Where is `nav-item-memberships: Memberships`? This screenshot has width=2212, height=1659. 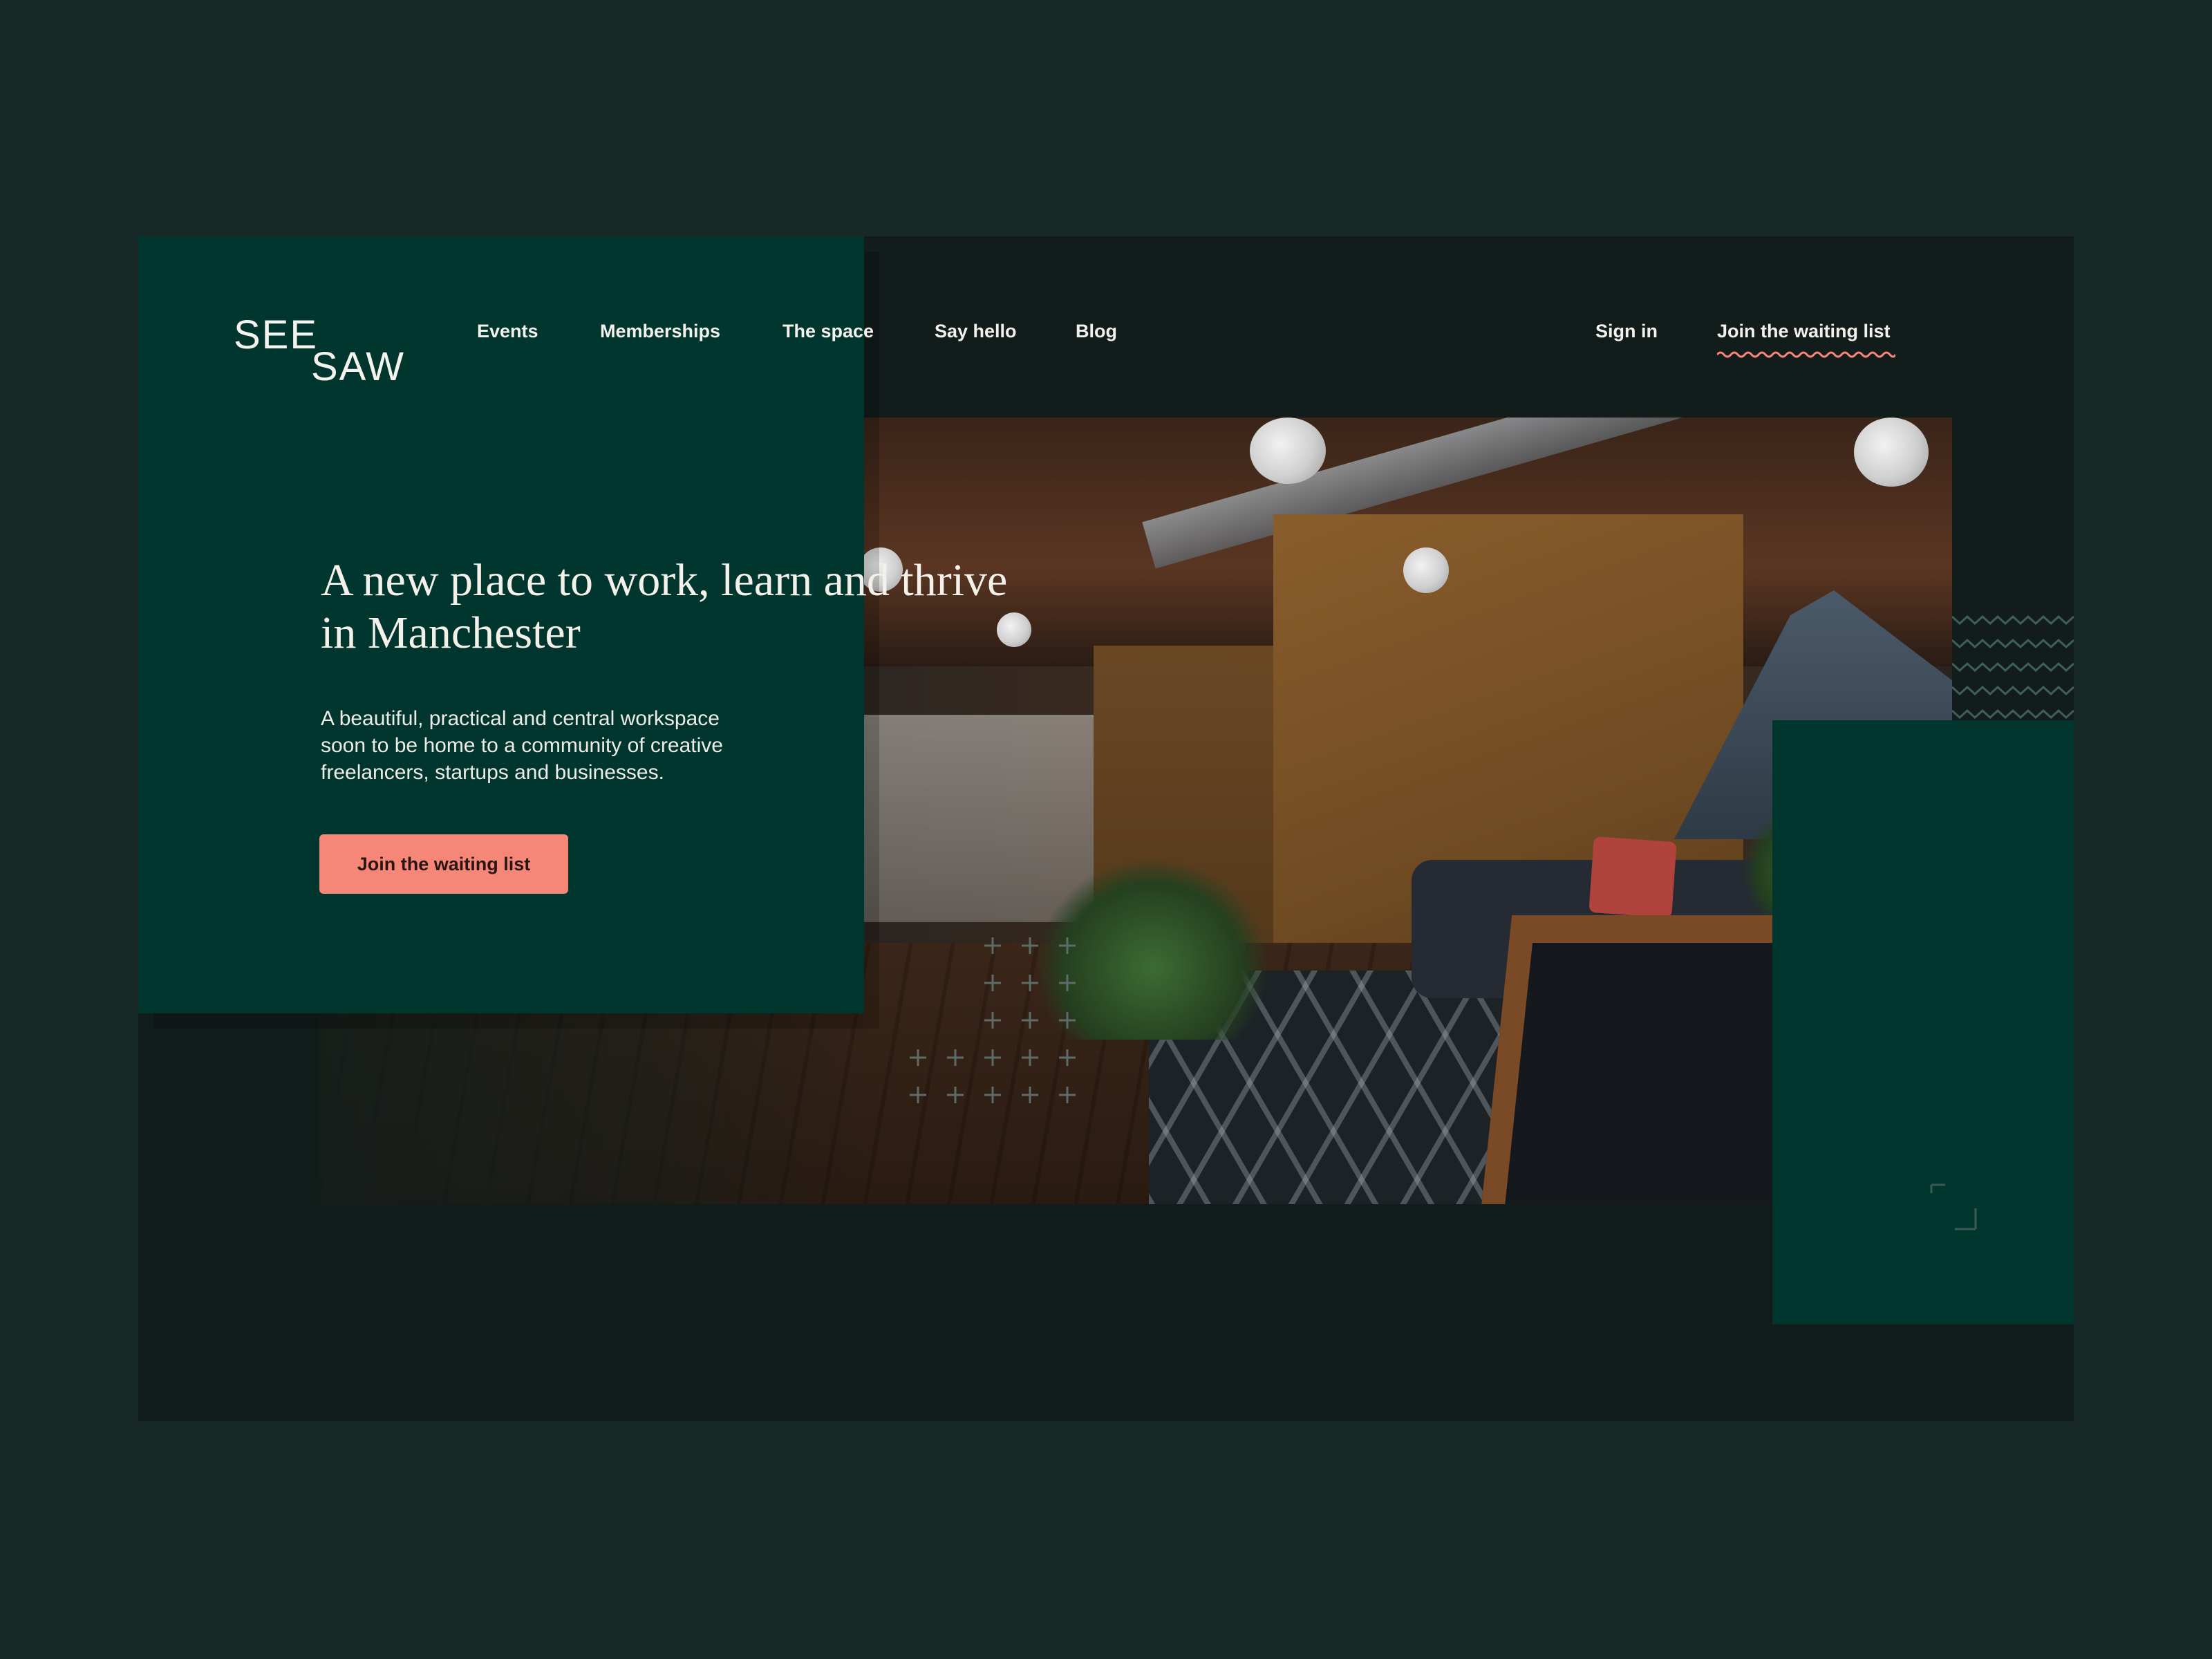 nav-item-memberships: Memberships is located at coordinates (660, 331).